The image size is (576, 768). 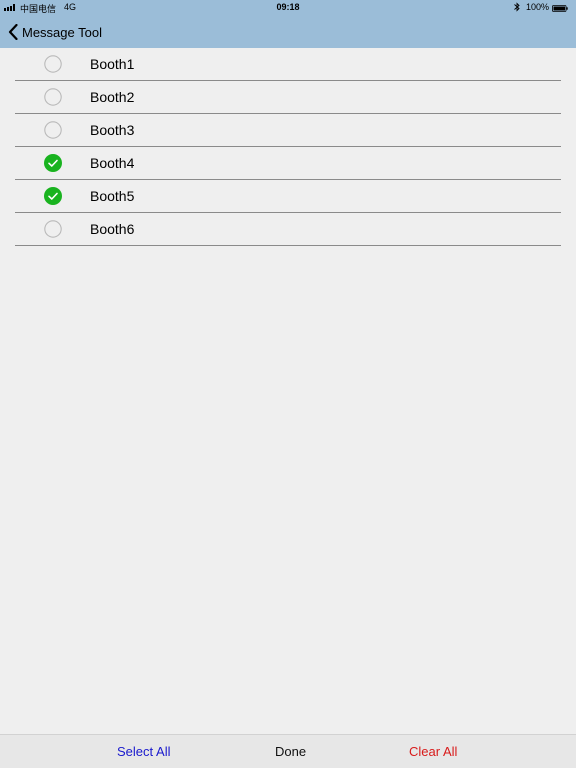 I want to click on bluetooth-icon, so click(x=517, y=7).